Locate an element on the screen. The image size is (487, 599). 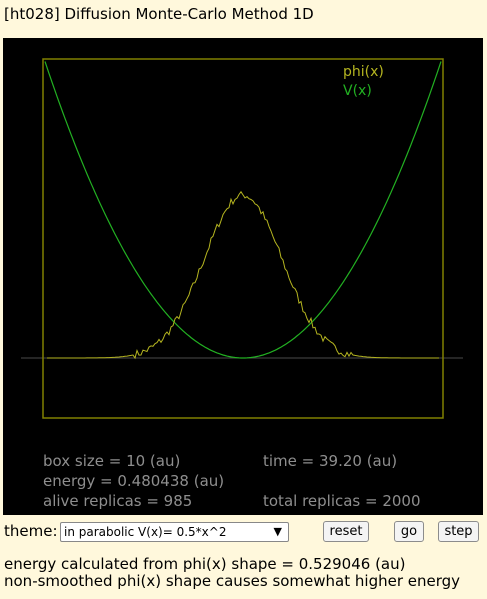
page-title: [ht028] Diffusion Monte-Carlo Method 1D is located at coordinates (159, 14).